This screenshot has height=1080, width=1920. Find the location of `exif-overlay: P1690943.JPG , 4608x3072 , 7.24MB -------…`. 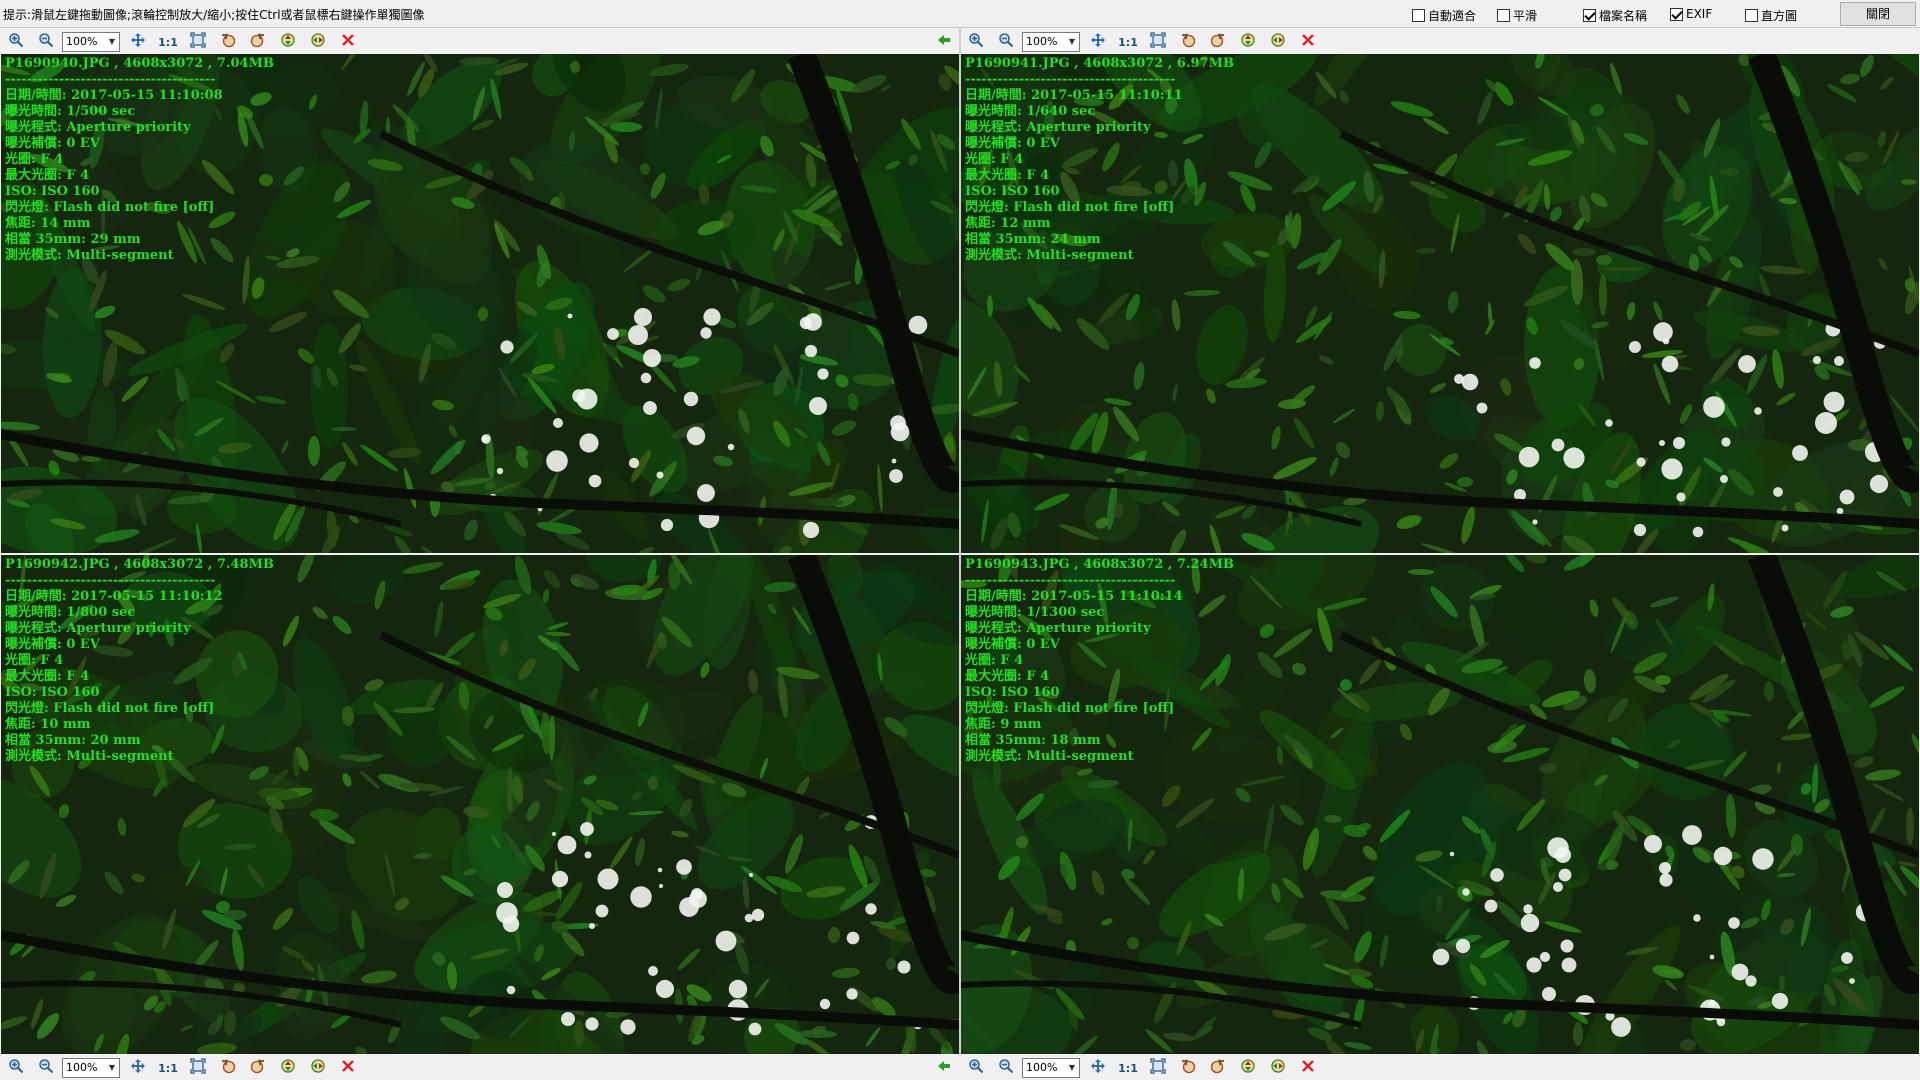

exif-overlay: P1690943.JPG , 4608x3072 , 7.24MB -------… is located at coordinates (1099, 661).